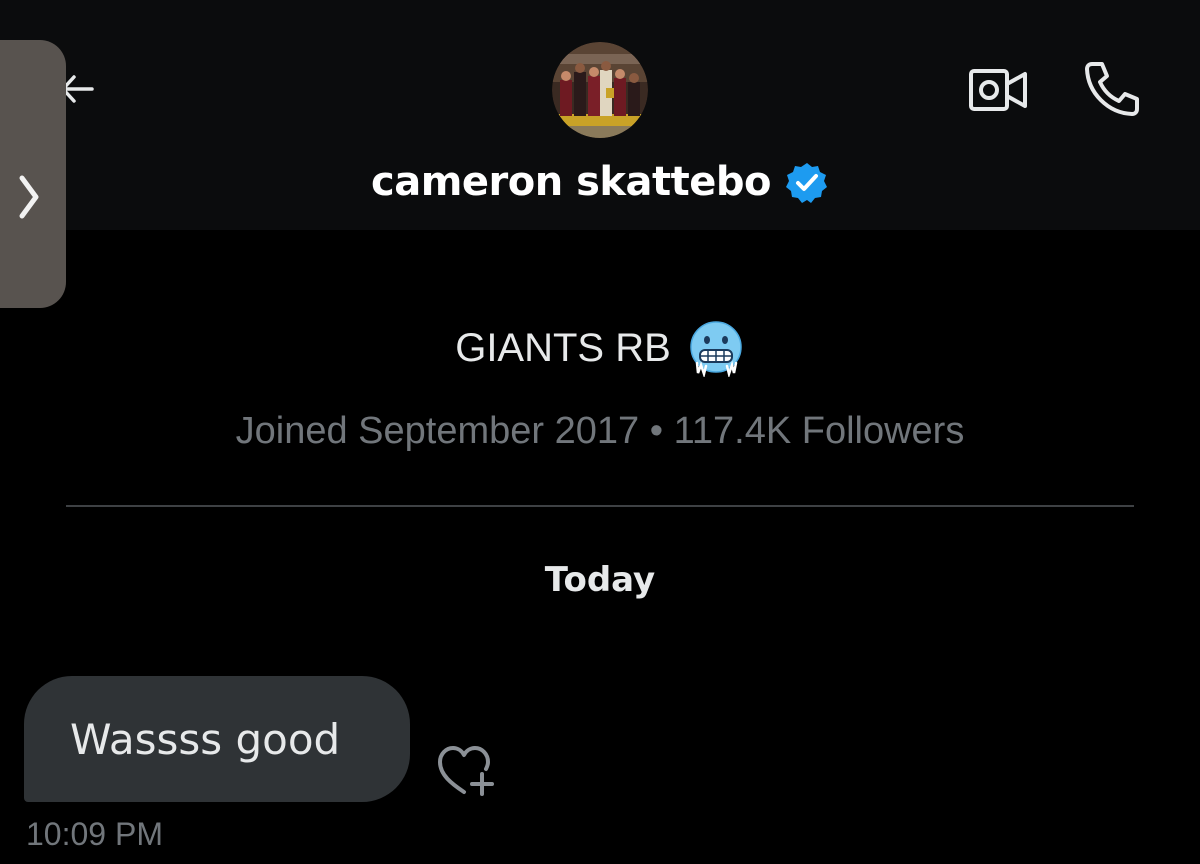 The image size is (1200, 864). What do you see at coordinates (716, 349) in the screenshot?
I see `cold-face-emoji-icon` at bounding box center [716, 349].